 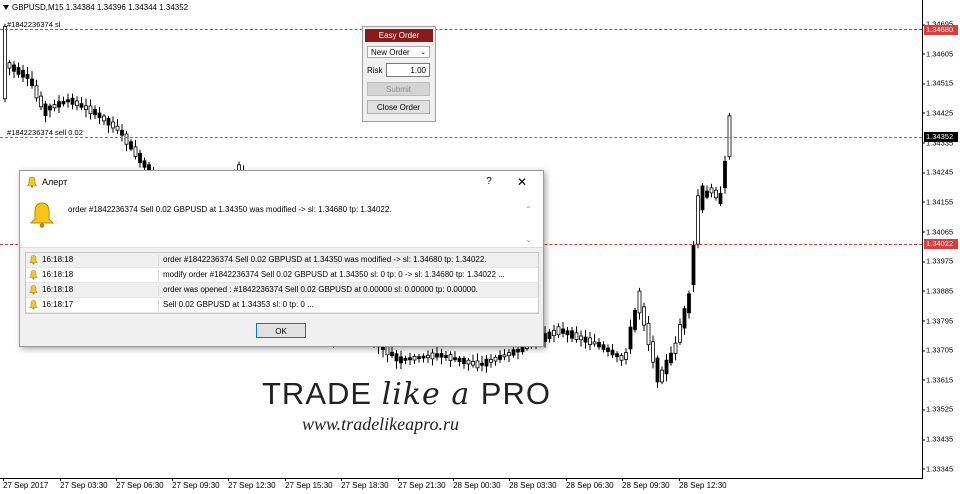 What do you see at coordinates (937, 261) in the screenshot?
I see `price-tick-label: 1.33975` at bounding box center [937, 261].